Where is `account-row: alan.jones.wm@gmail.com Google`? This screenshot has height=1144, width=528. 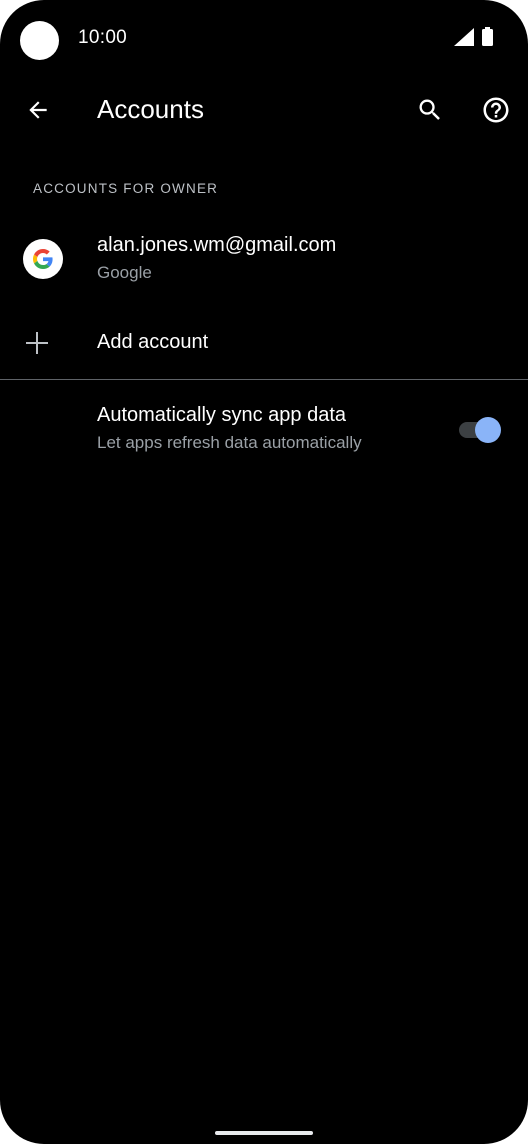 account-row: alan.jones.wm@gmail.com Google is located at coordinates (264, 259).